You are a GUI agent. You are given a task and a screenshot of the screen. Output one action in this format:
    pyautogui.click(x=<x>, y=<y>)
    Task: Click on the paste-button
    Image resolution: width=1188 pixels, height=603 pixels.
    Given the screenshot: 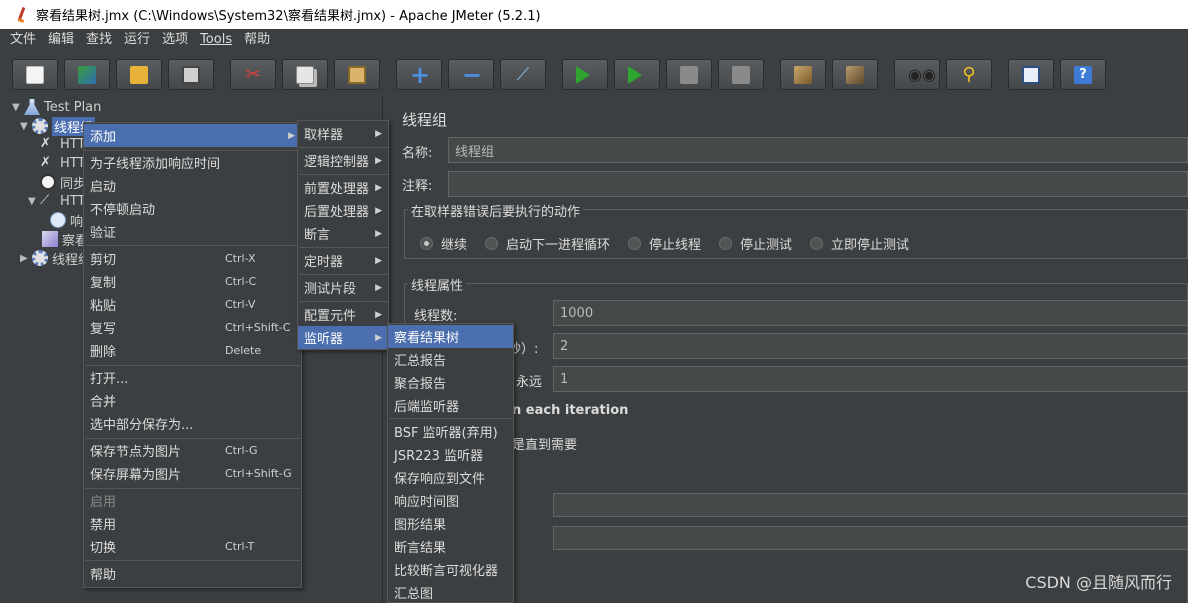 What is the action you would take?
    pyautogui.click(x=357, y=74)
    